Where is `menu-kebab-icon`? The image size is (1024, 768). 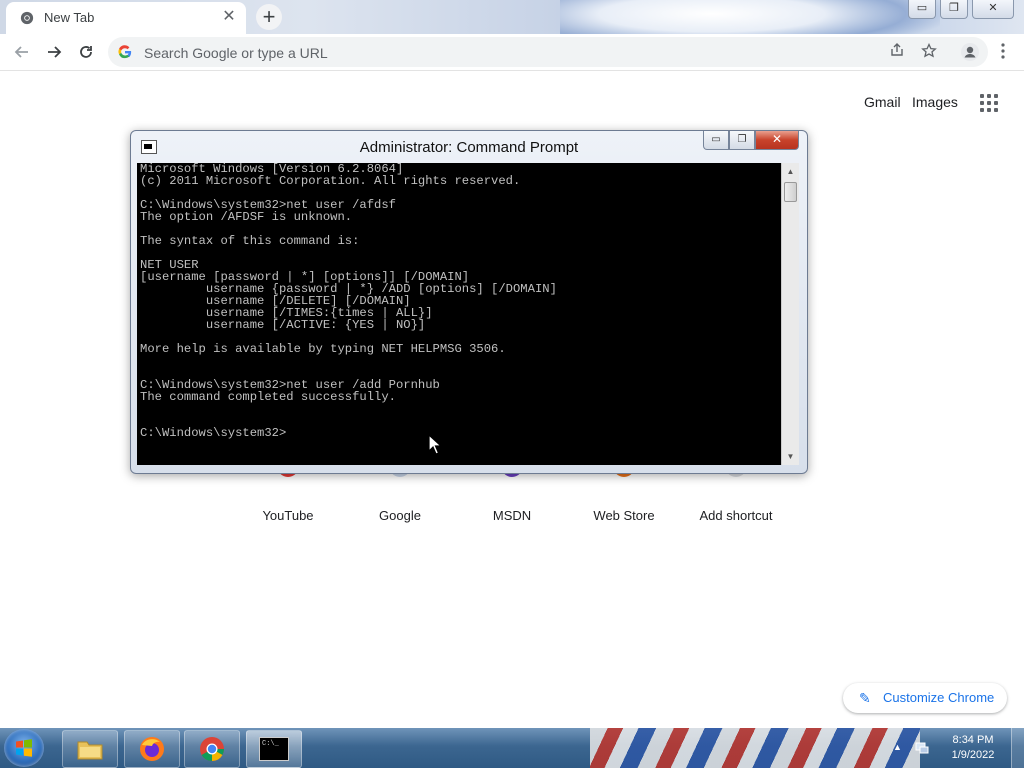
menu-kebab-icon is located at coordinates (1003, 52).